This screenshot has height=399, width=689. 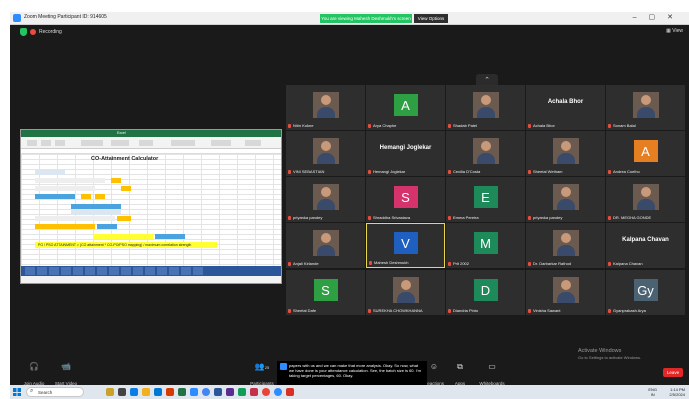 What do you see at coordinates (405, 153) in the screenshot?
I see `participant-tile: Hemangi Joglekar Hemangi Joglekar` at bounding box center [405, 153].